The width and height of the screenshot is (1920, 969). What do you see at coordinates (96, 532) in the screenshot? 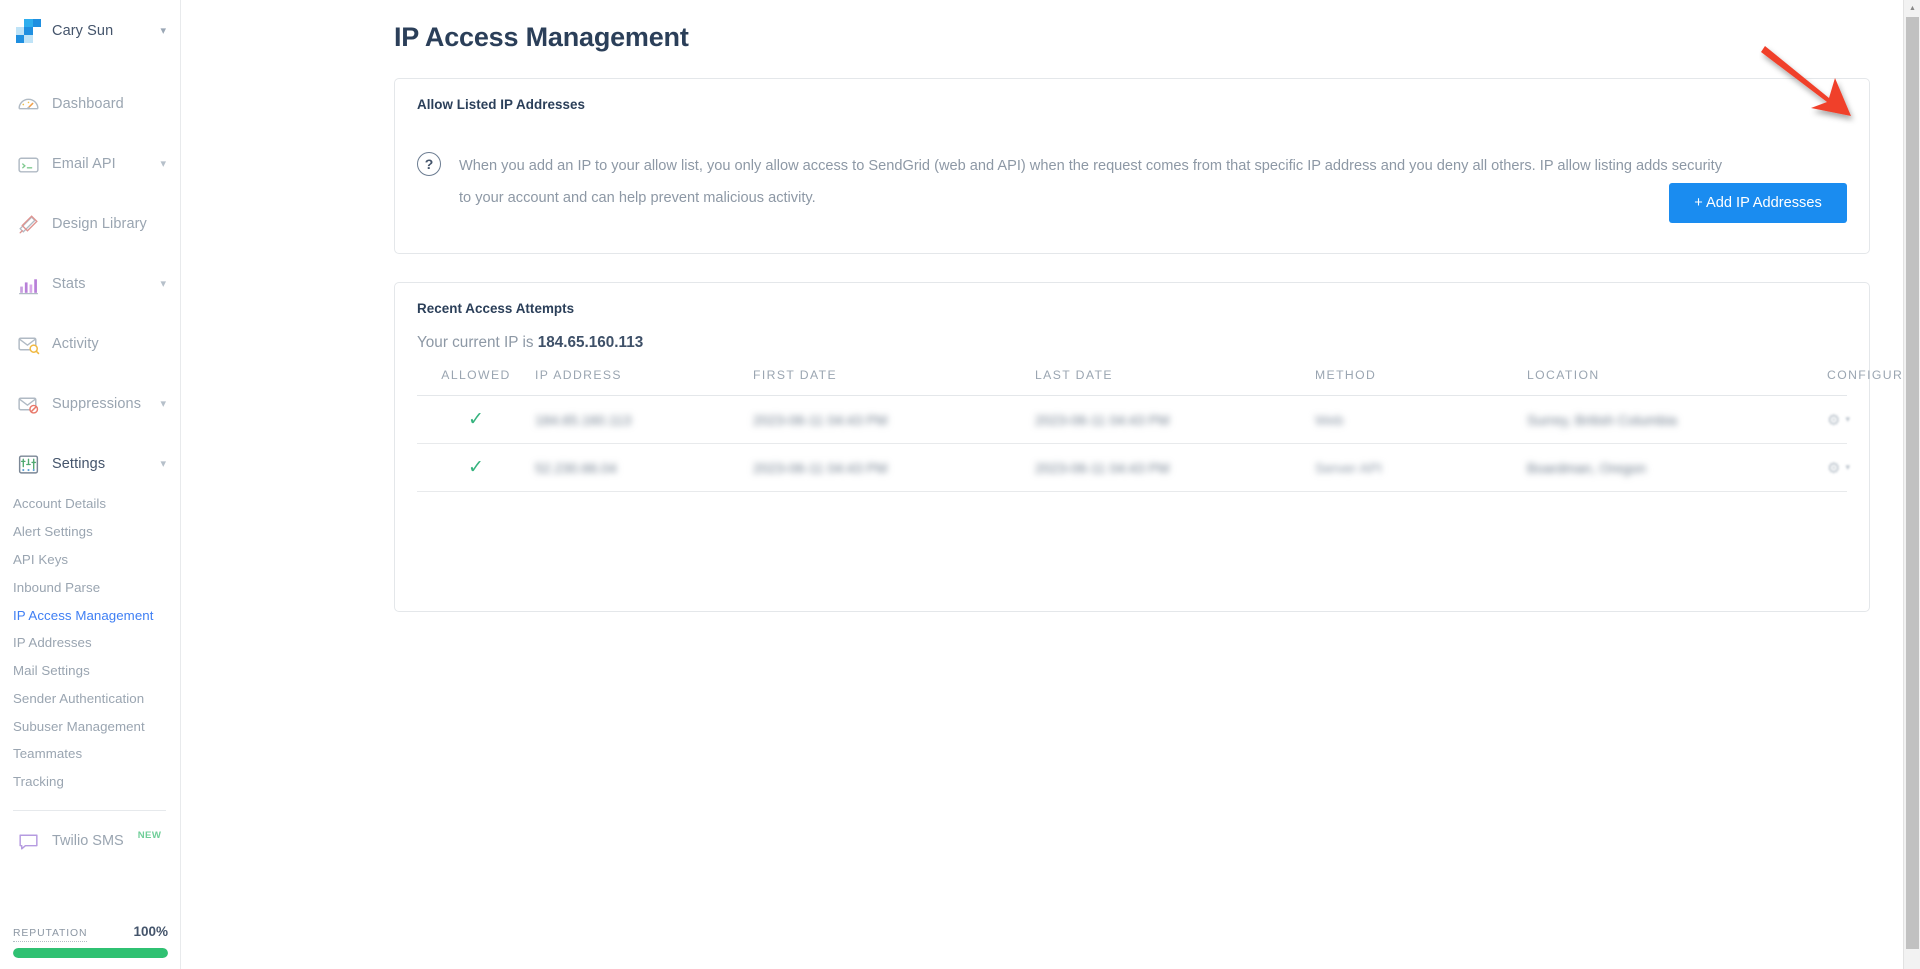
I see `sidebar-item-alert-settings: Alert Settings` at bounding box center [96, 532].